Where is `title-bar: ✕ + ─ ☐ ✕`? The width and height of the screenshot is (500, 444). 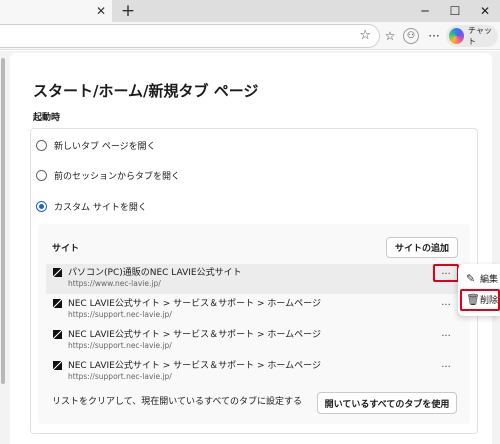
title-bar: ✕ + ─ ☐ ✕ is located at coordinates (250, 11).